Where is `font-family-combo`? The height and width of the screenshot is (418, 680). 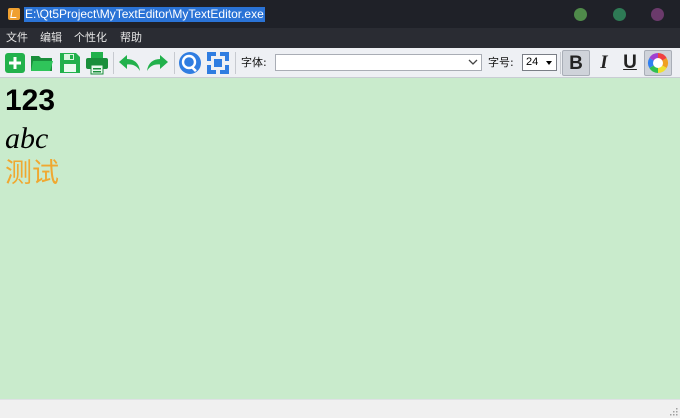 font-family-combo is located at coordinates (378, 62).